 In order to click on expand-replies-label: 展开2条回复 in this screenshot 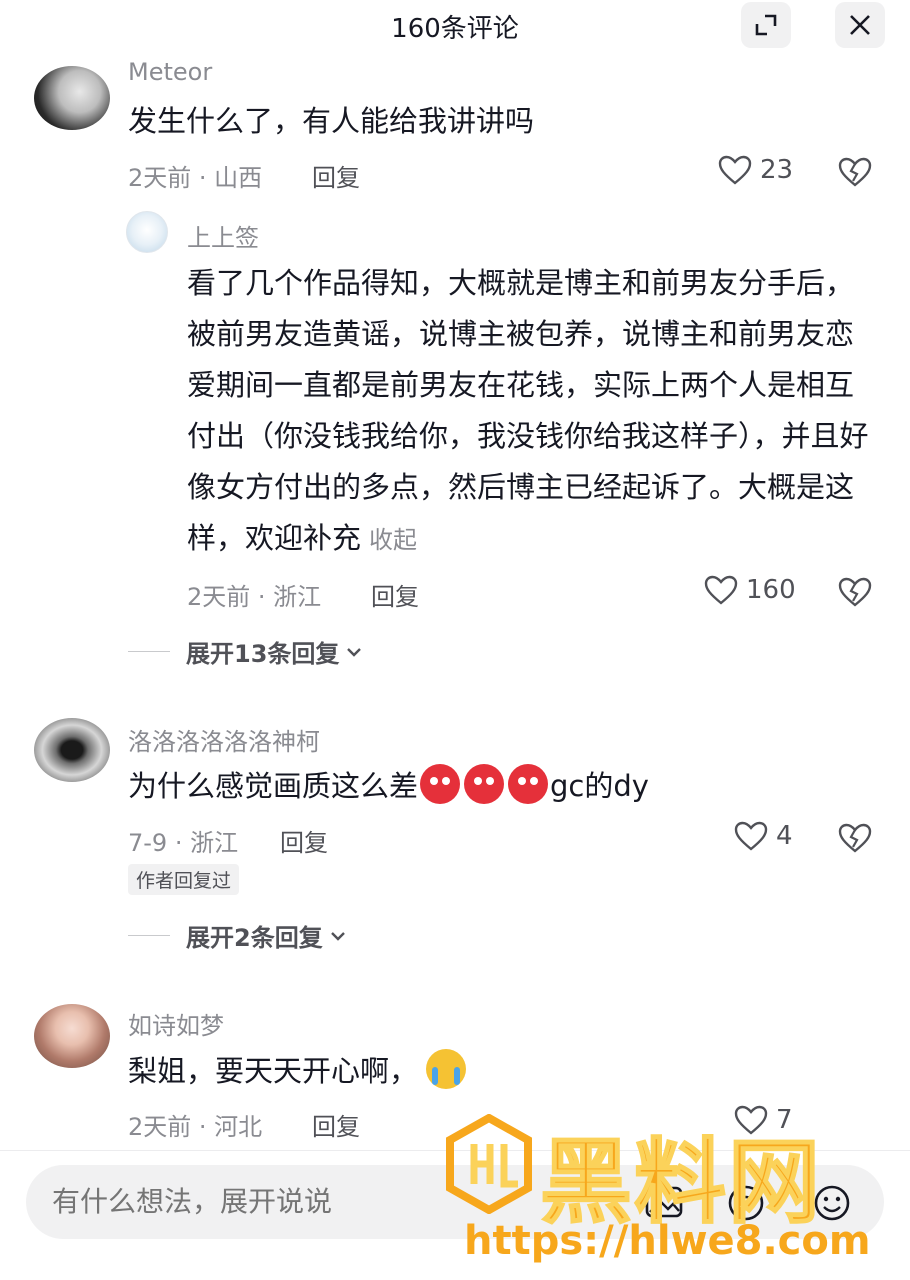, I will do `click(254, 938)`.